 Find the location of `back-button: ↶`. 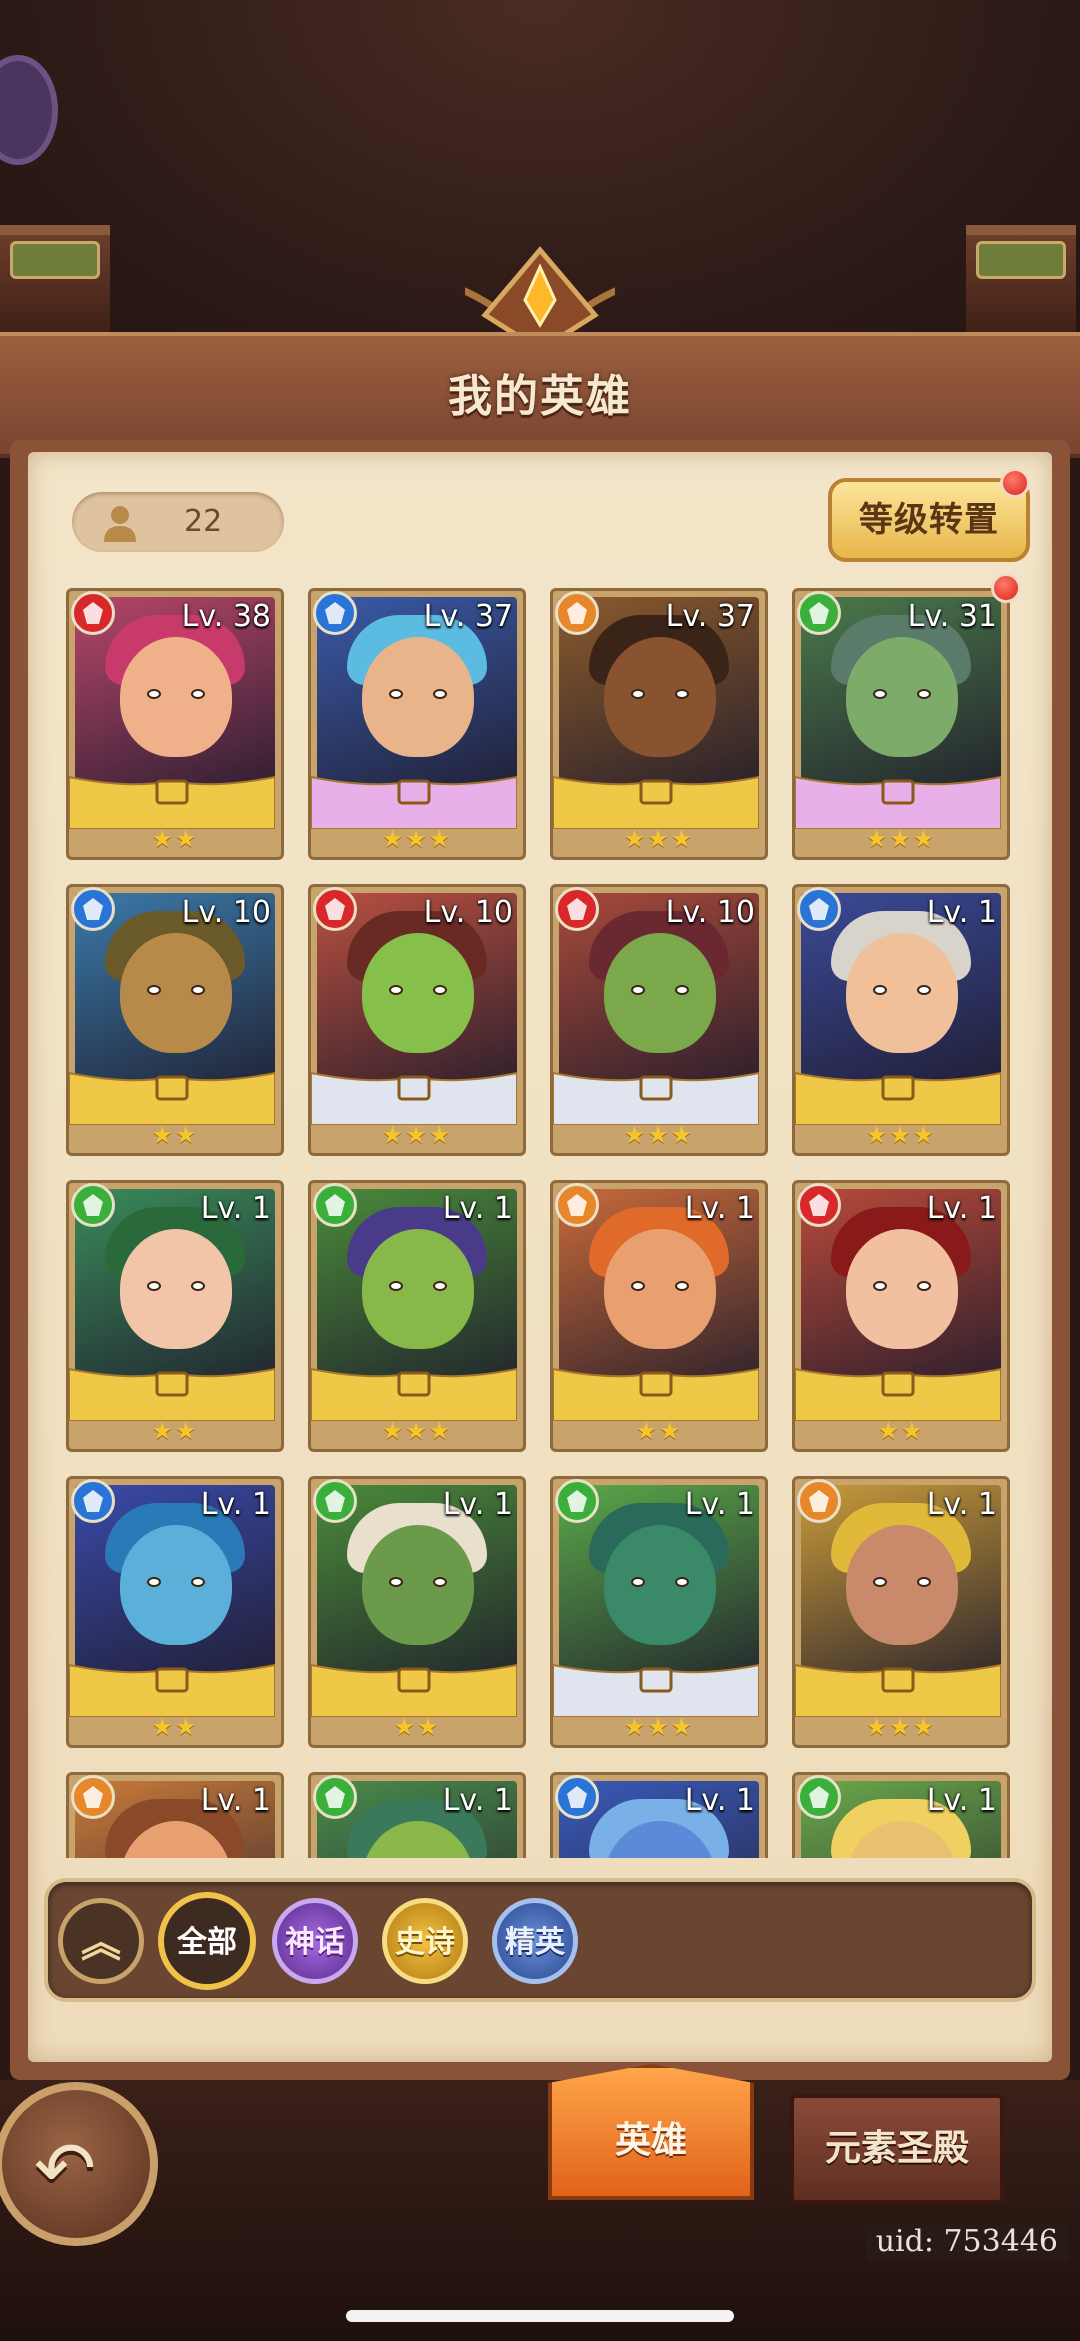

back-button: ↶ is located at coordinates (79, 2164).